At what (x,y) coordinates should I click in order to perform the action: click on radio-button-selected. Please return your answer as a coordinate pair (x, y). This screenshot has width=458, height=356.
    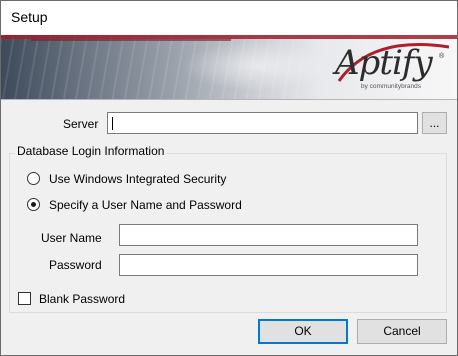
    Looking at the image, I should click on (33, 204).